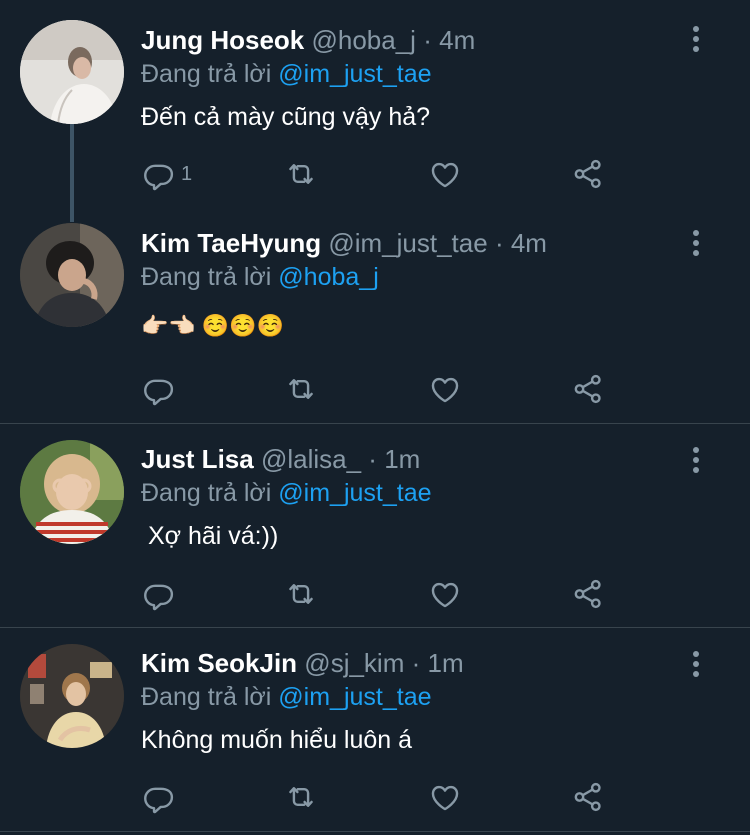  Describe the element at coordinates (210, 536) in the screenshot. I see `tweet-text: Xợ hãi vá:))` at that location.